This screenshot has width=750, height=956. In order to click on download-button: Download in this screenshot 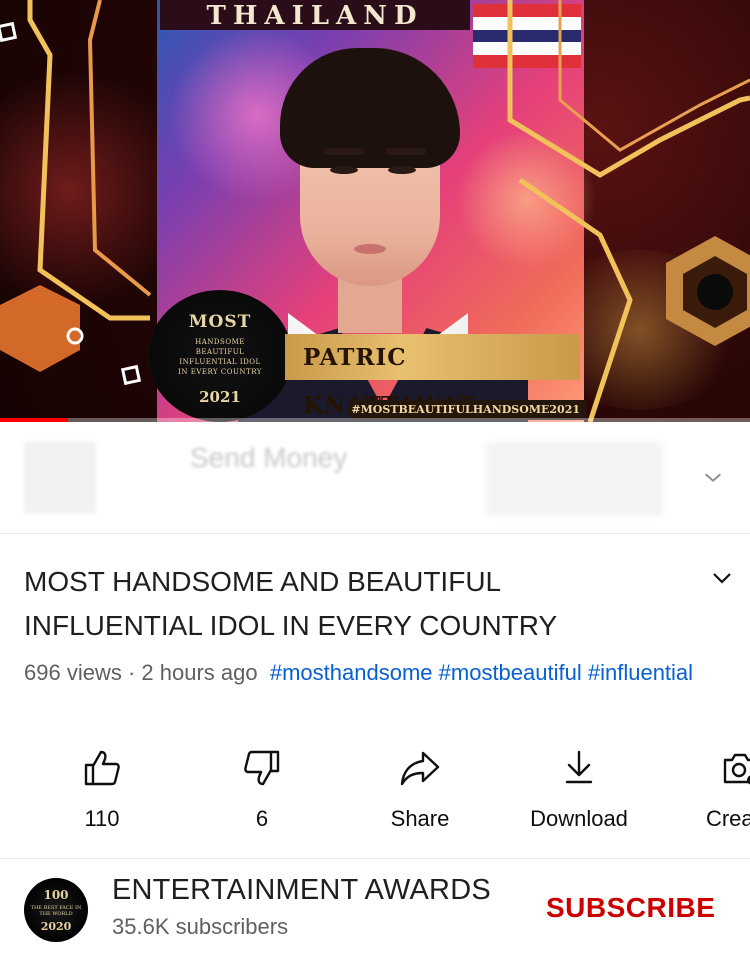, I will do `click(579, 790)`.